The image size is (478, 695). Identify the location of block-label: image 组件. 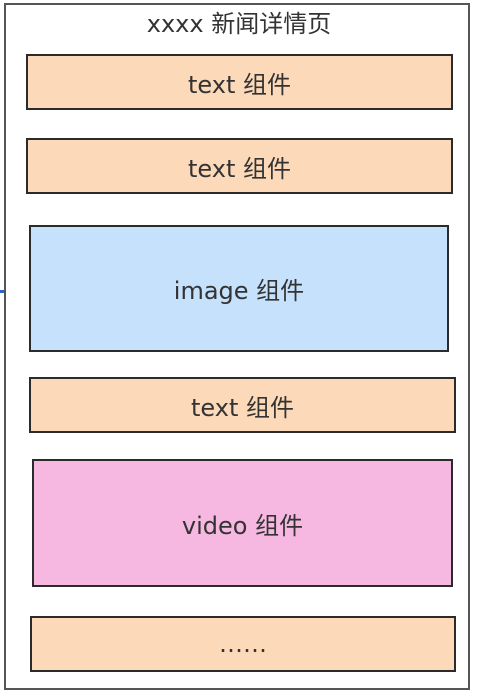
(239, 291).